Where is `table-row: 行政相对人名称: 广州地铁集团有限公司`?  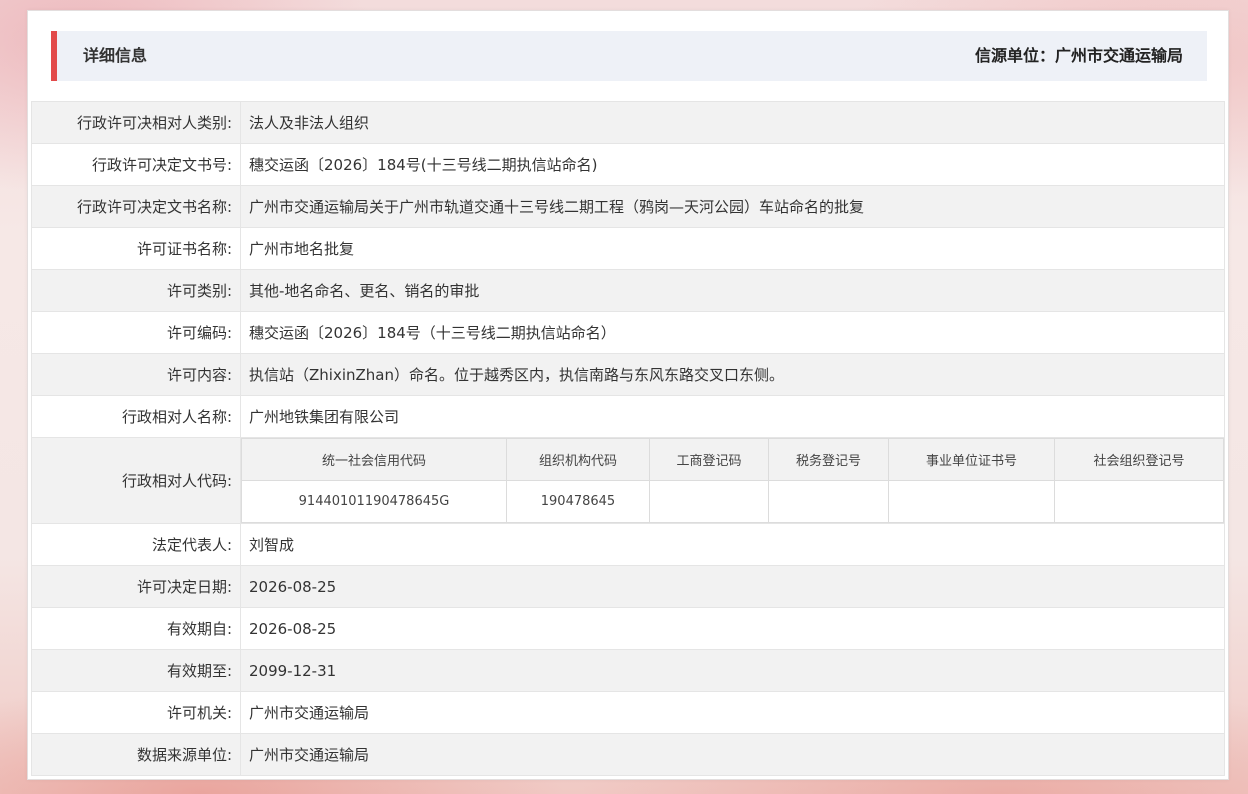
table-row: 行政相对人名称: 广州地铁集团有限公司 is located at coordinates (628, 416).